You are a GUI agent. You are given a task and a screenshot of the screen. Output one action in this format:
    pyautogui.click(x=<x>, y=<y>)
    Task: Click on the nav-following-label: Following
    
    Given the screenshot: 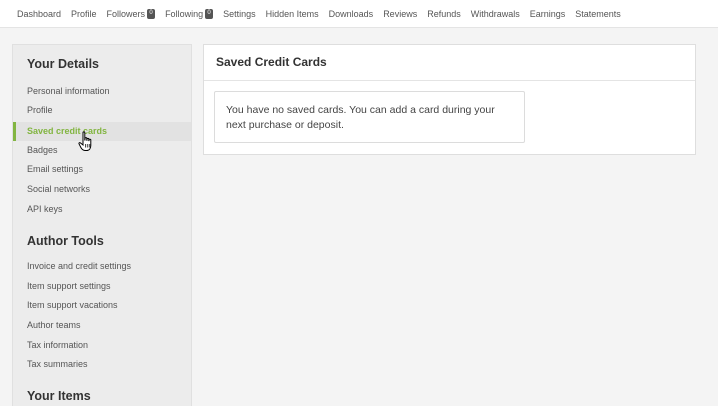 What is the action you would take?
    pyautogui.click(x=184, y=14)
    